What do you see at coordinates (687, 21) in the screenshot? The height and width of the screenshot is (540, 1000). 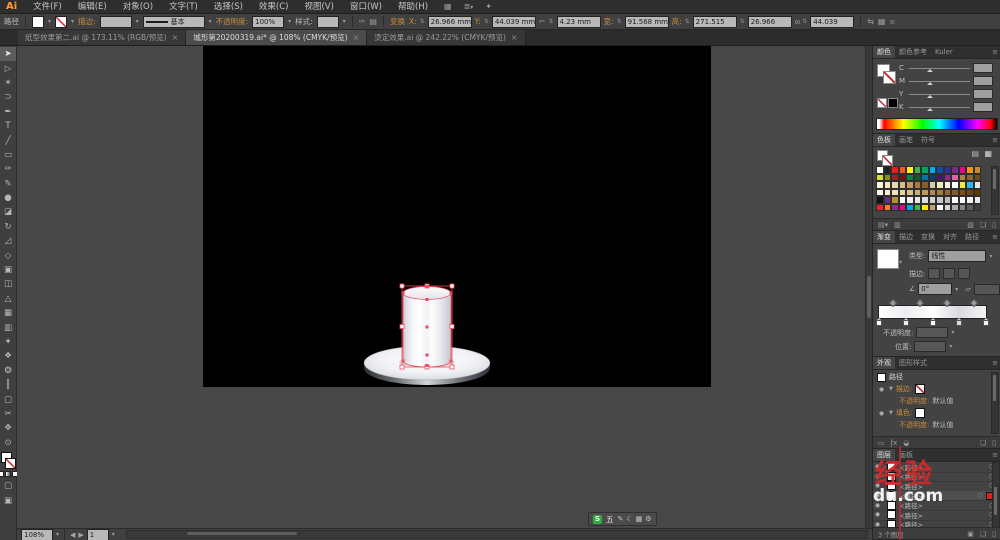 I see `field-stepper-4: ⇅` at bounding box center [687, 21].